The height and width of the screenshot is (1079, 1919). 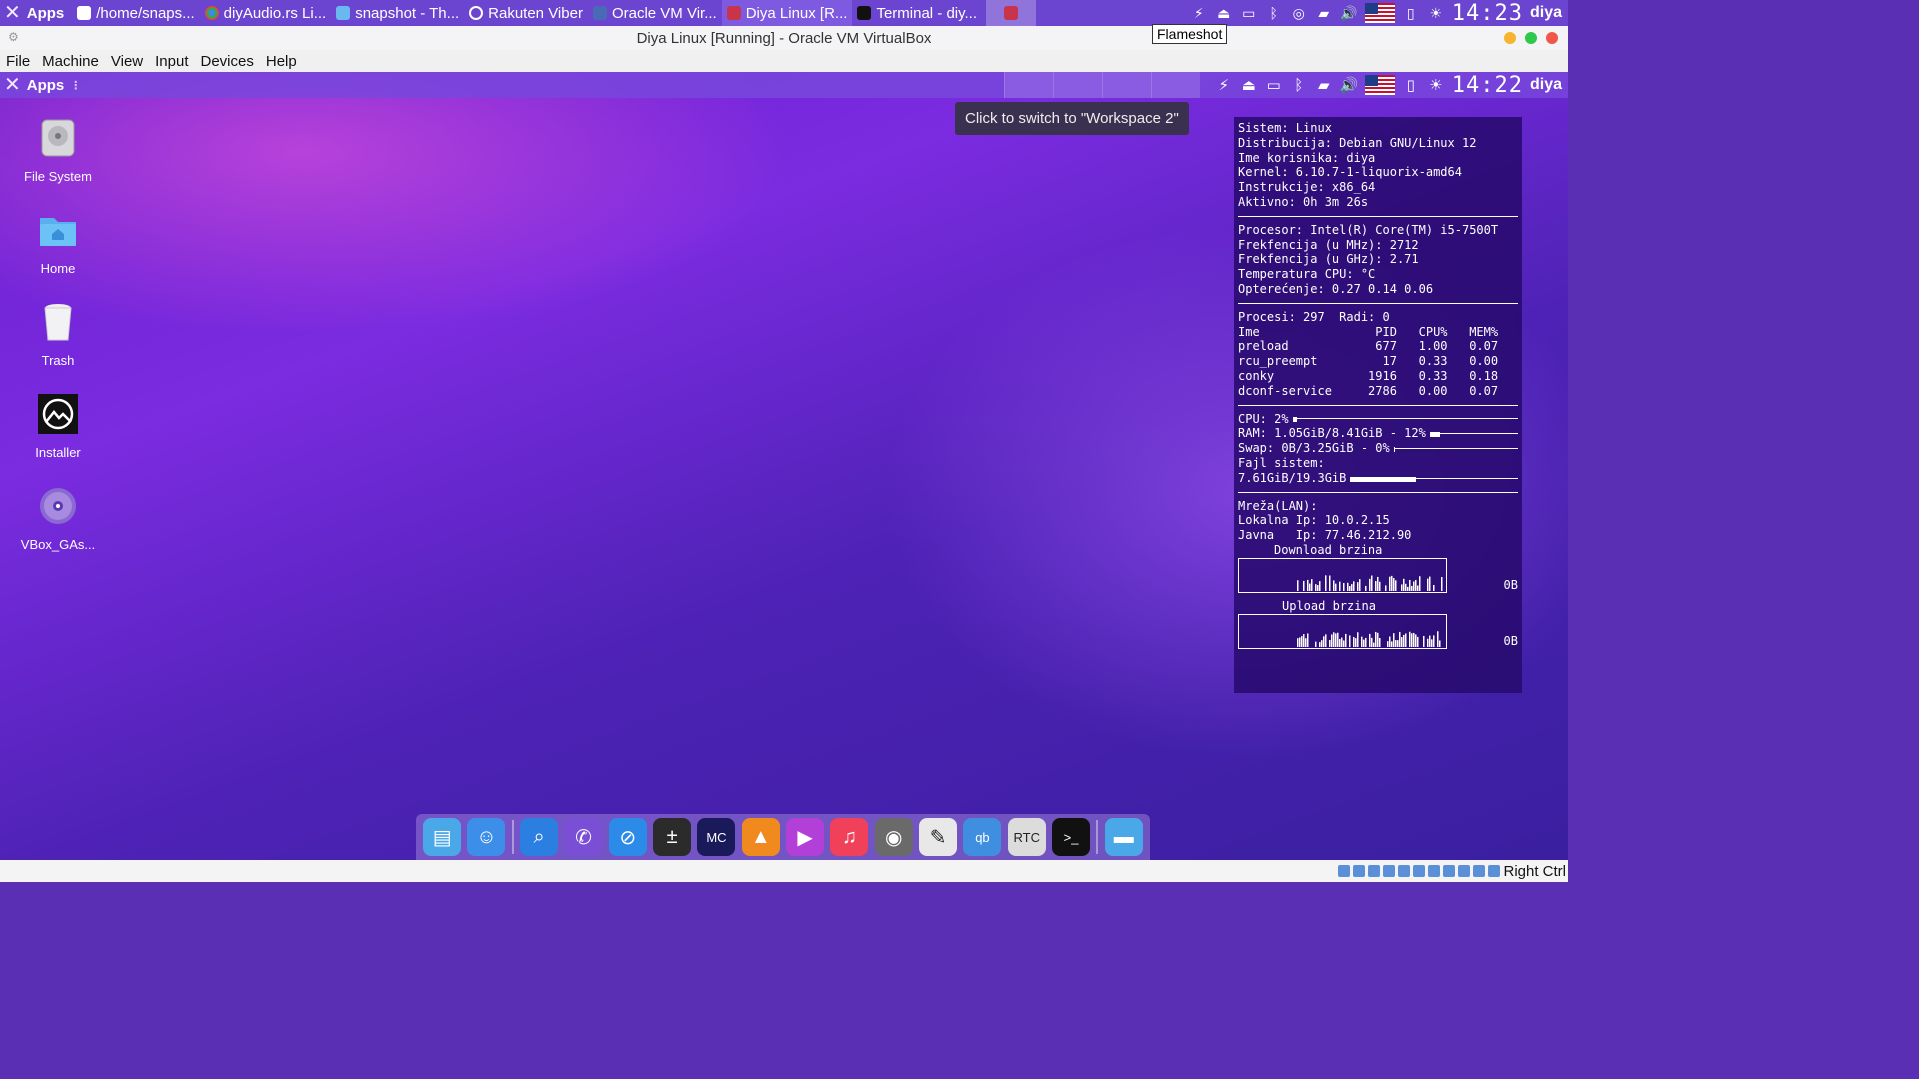 What do you see at coordinates (13, 37) in the screenshot?
I see `window-menu-icon: ⚙` at bounding box center [13, 37].